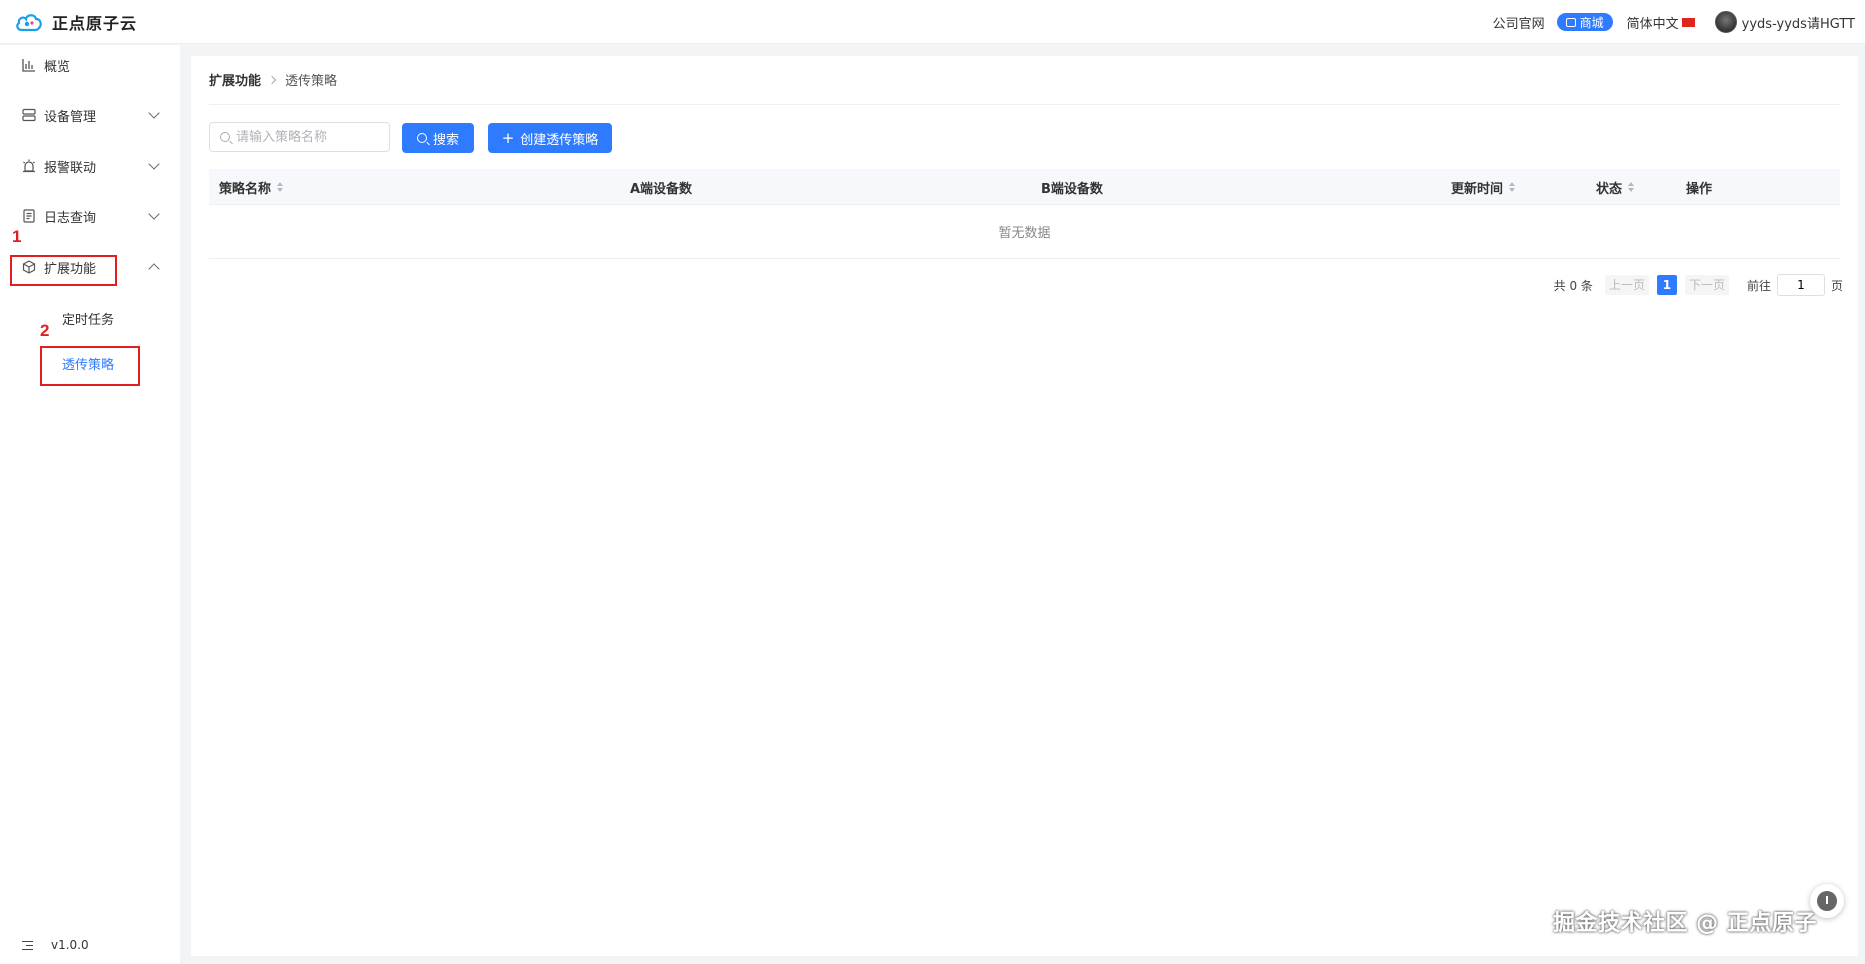  I want to click on bar-chart-icon, so click(28, 65).